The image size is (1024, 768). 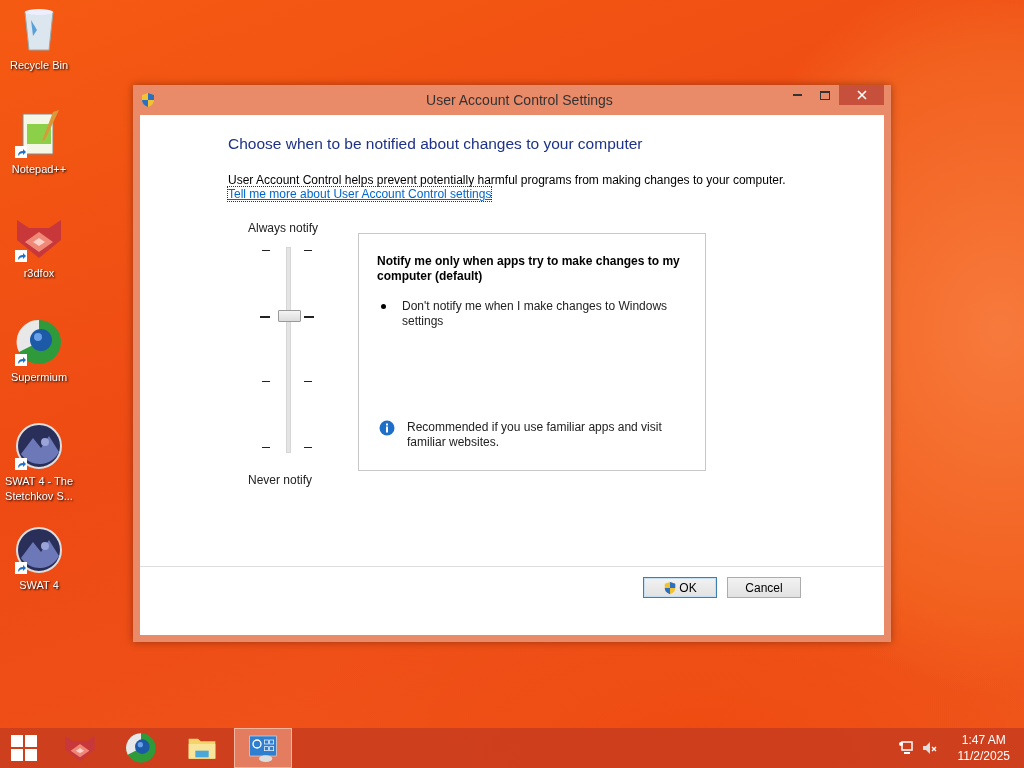 What do you see at coordinates (284, 228) in the screenshot?
I see `slider-top-label: Always notify` at bounding box center [284, 228].